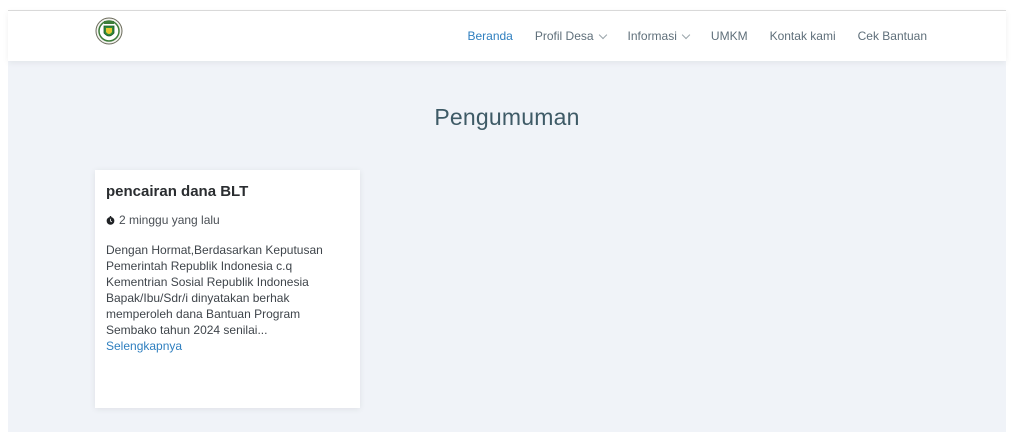 The height and width of the screenshot is (432, 1013). I want to click on nav-item-kontak-kami: Kontak kami, so click(803, 36).